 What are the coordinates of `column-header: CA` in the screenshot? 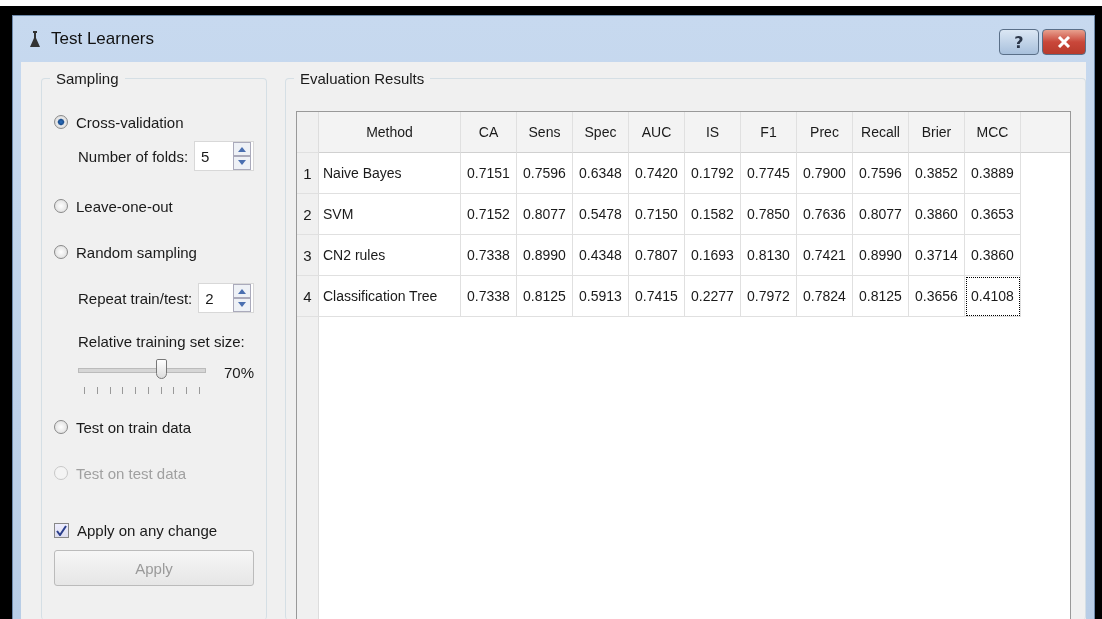 It's located at (489, 132).